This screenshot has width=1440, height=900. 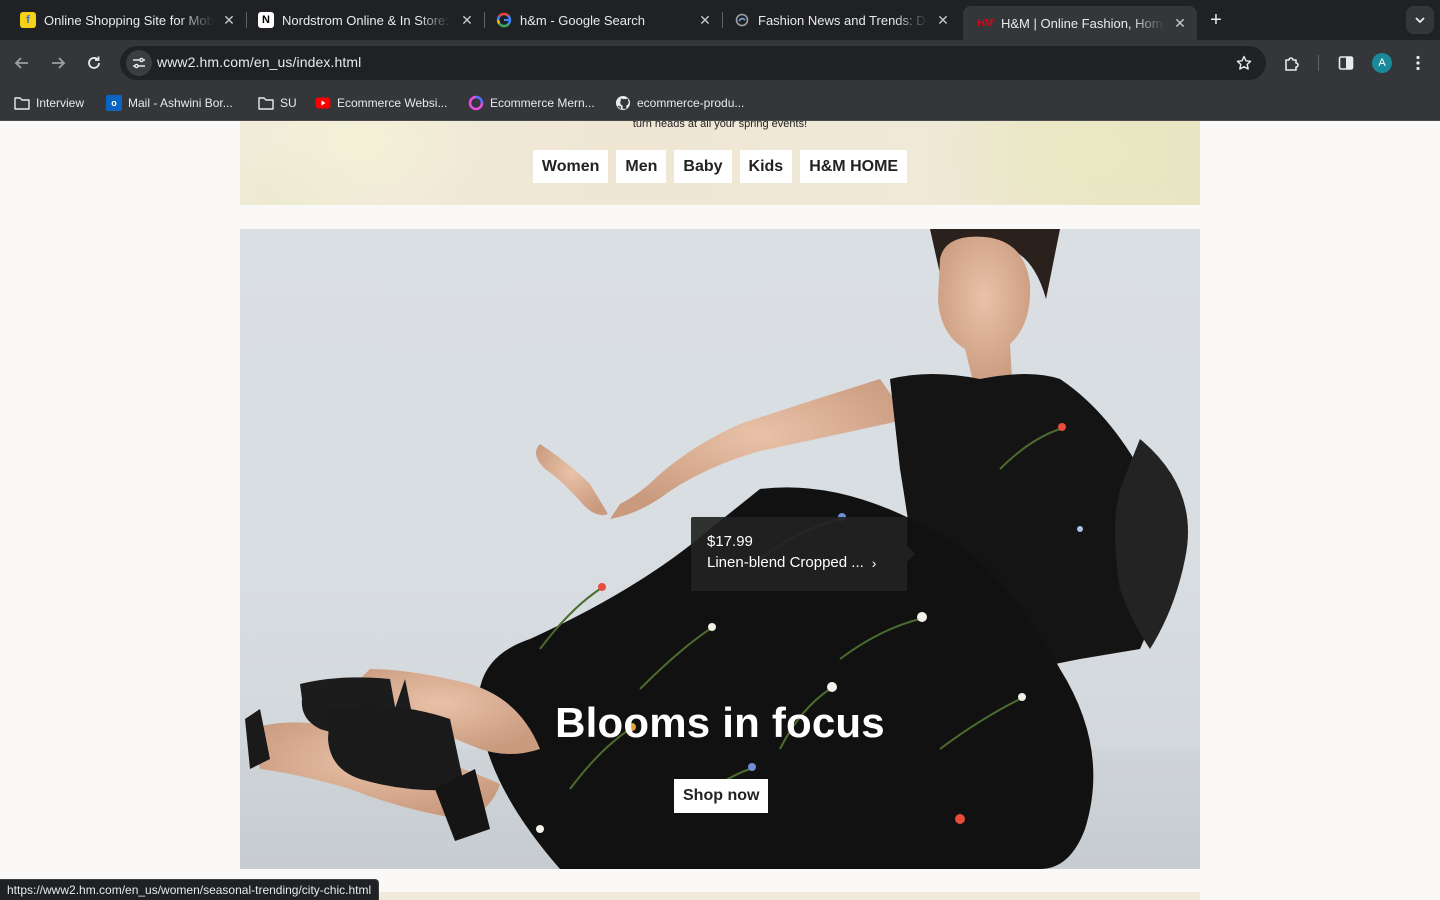 What do you see at coordinates (583, 20) in the screenshot?
I see `tab-title: h&m - Google Search` at bounding box center [583, 20].